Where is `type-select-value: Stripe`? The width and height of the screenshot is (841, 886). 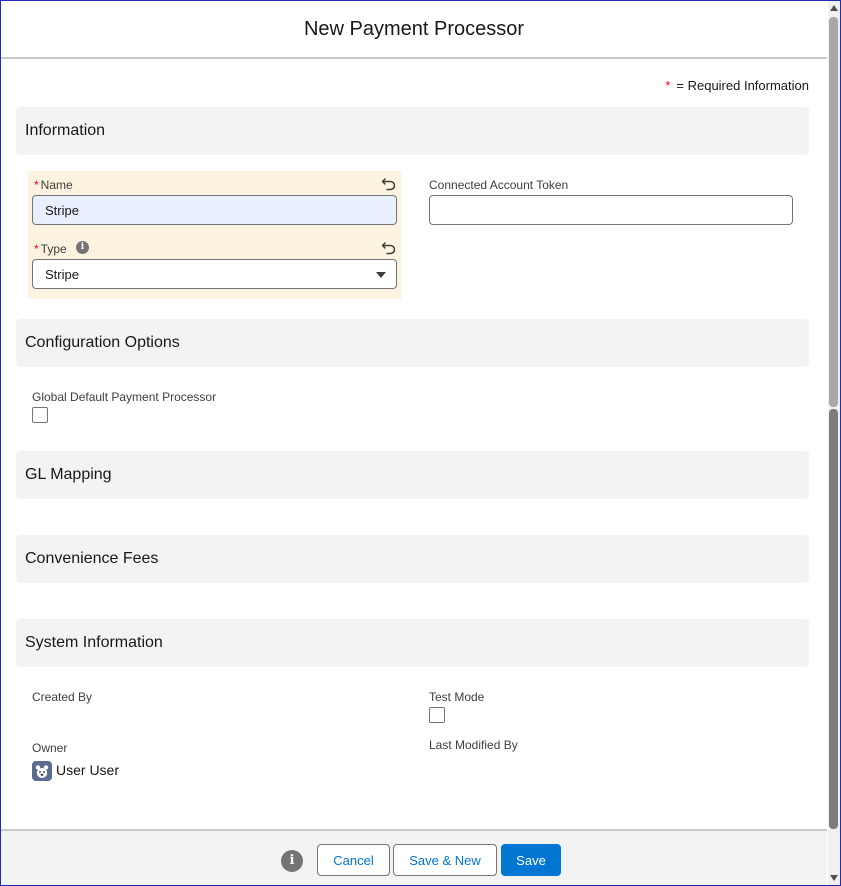 type-select-value: Stripe is located at coordinates (62, 274).